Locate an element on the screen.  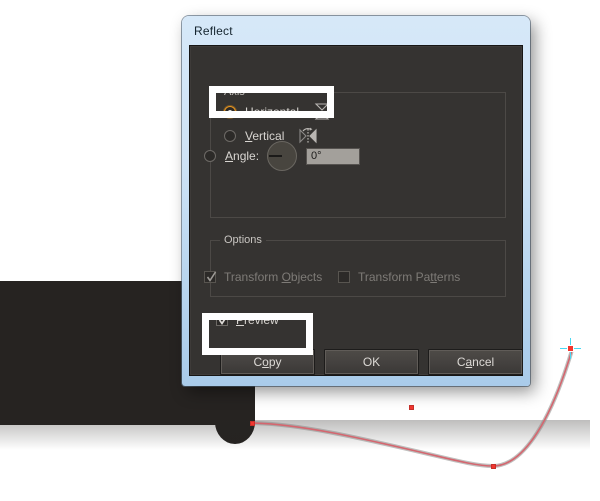
checkbox-preview-label: Preview is located at coordinates (257, 320).